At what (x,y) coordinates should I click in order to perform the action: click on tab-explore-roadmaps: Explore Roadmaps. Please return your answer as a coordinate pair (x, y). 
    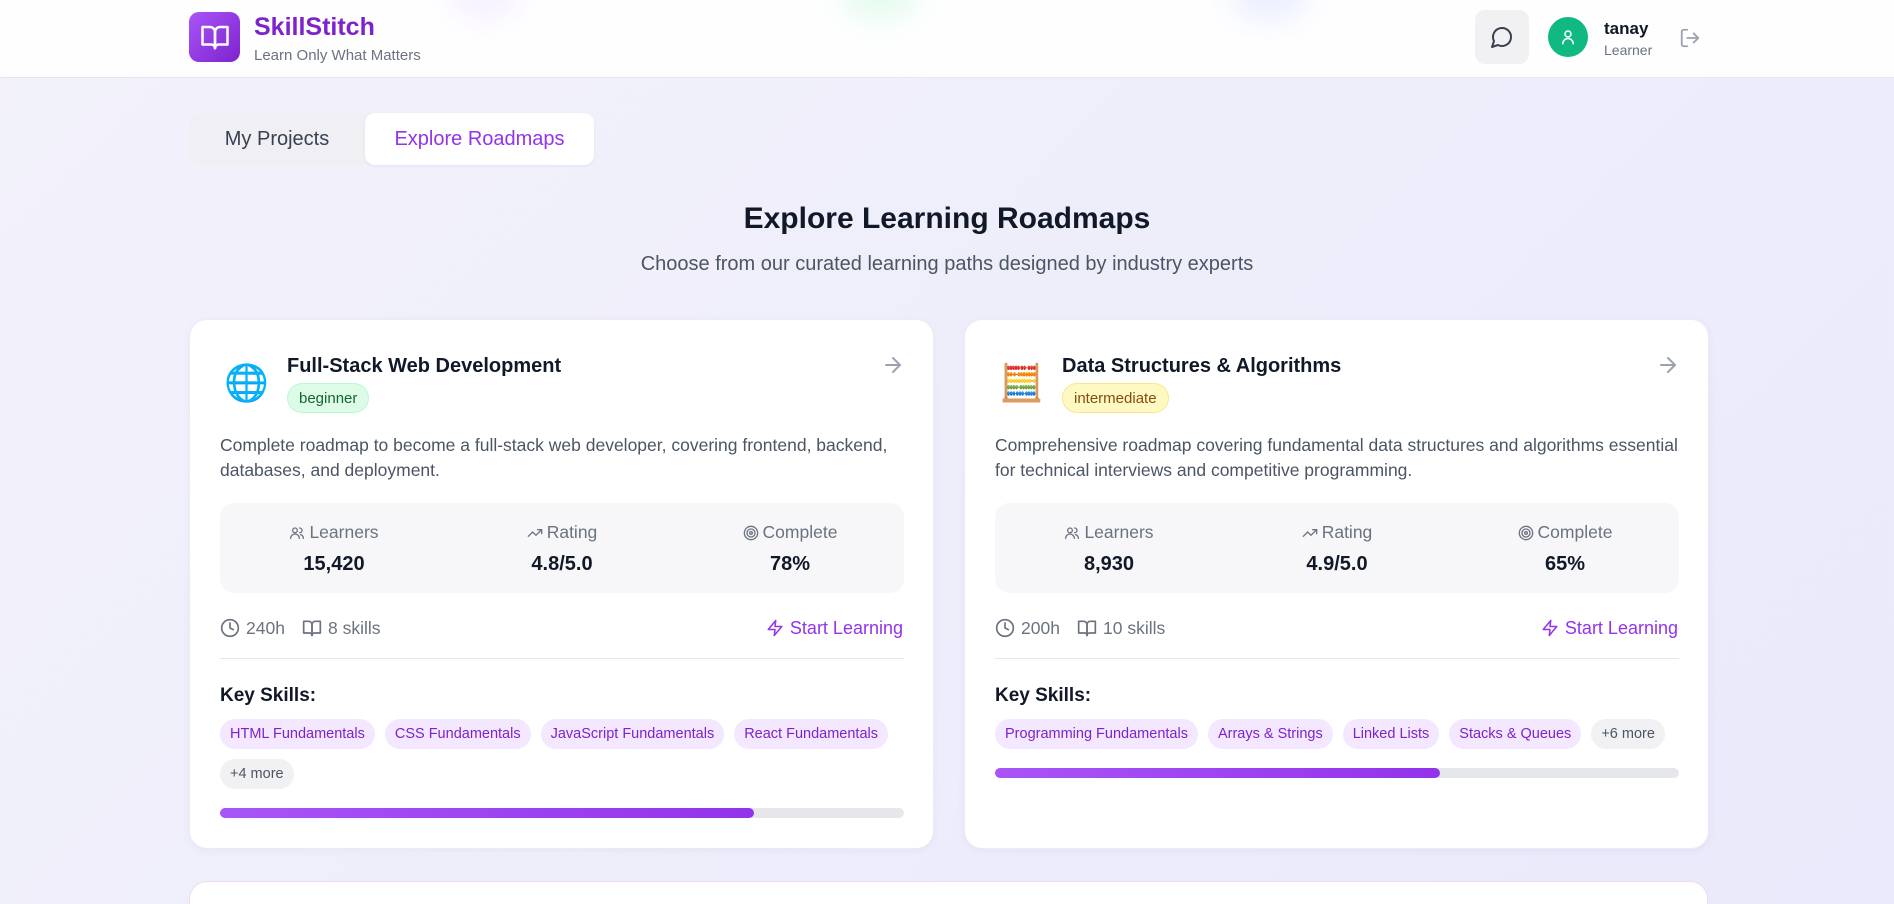
    Looking at the image, I should click on (479, 139).